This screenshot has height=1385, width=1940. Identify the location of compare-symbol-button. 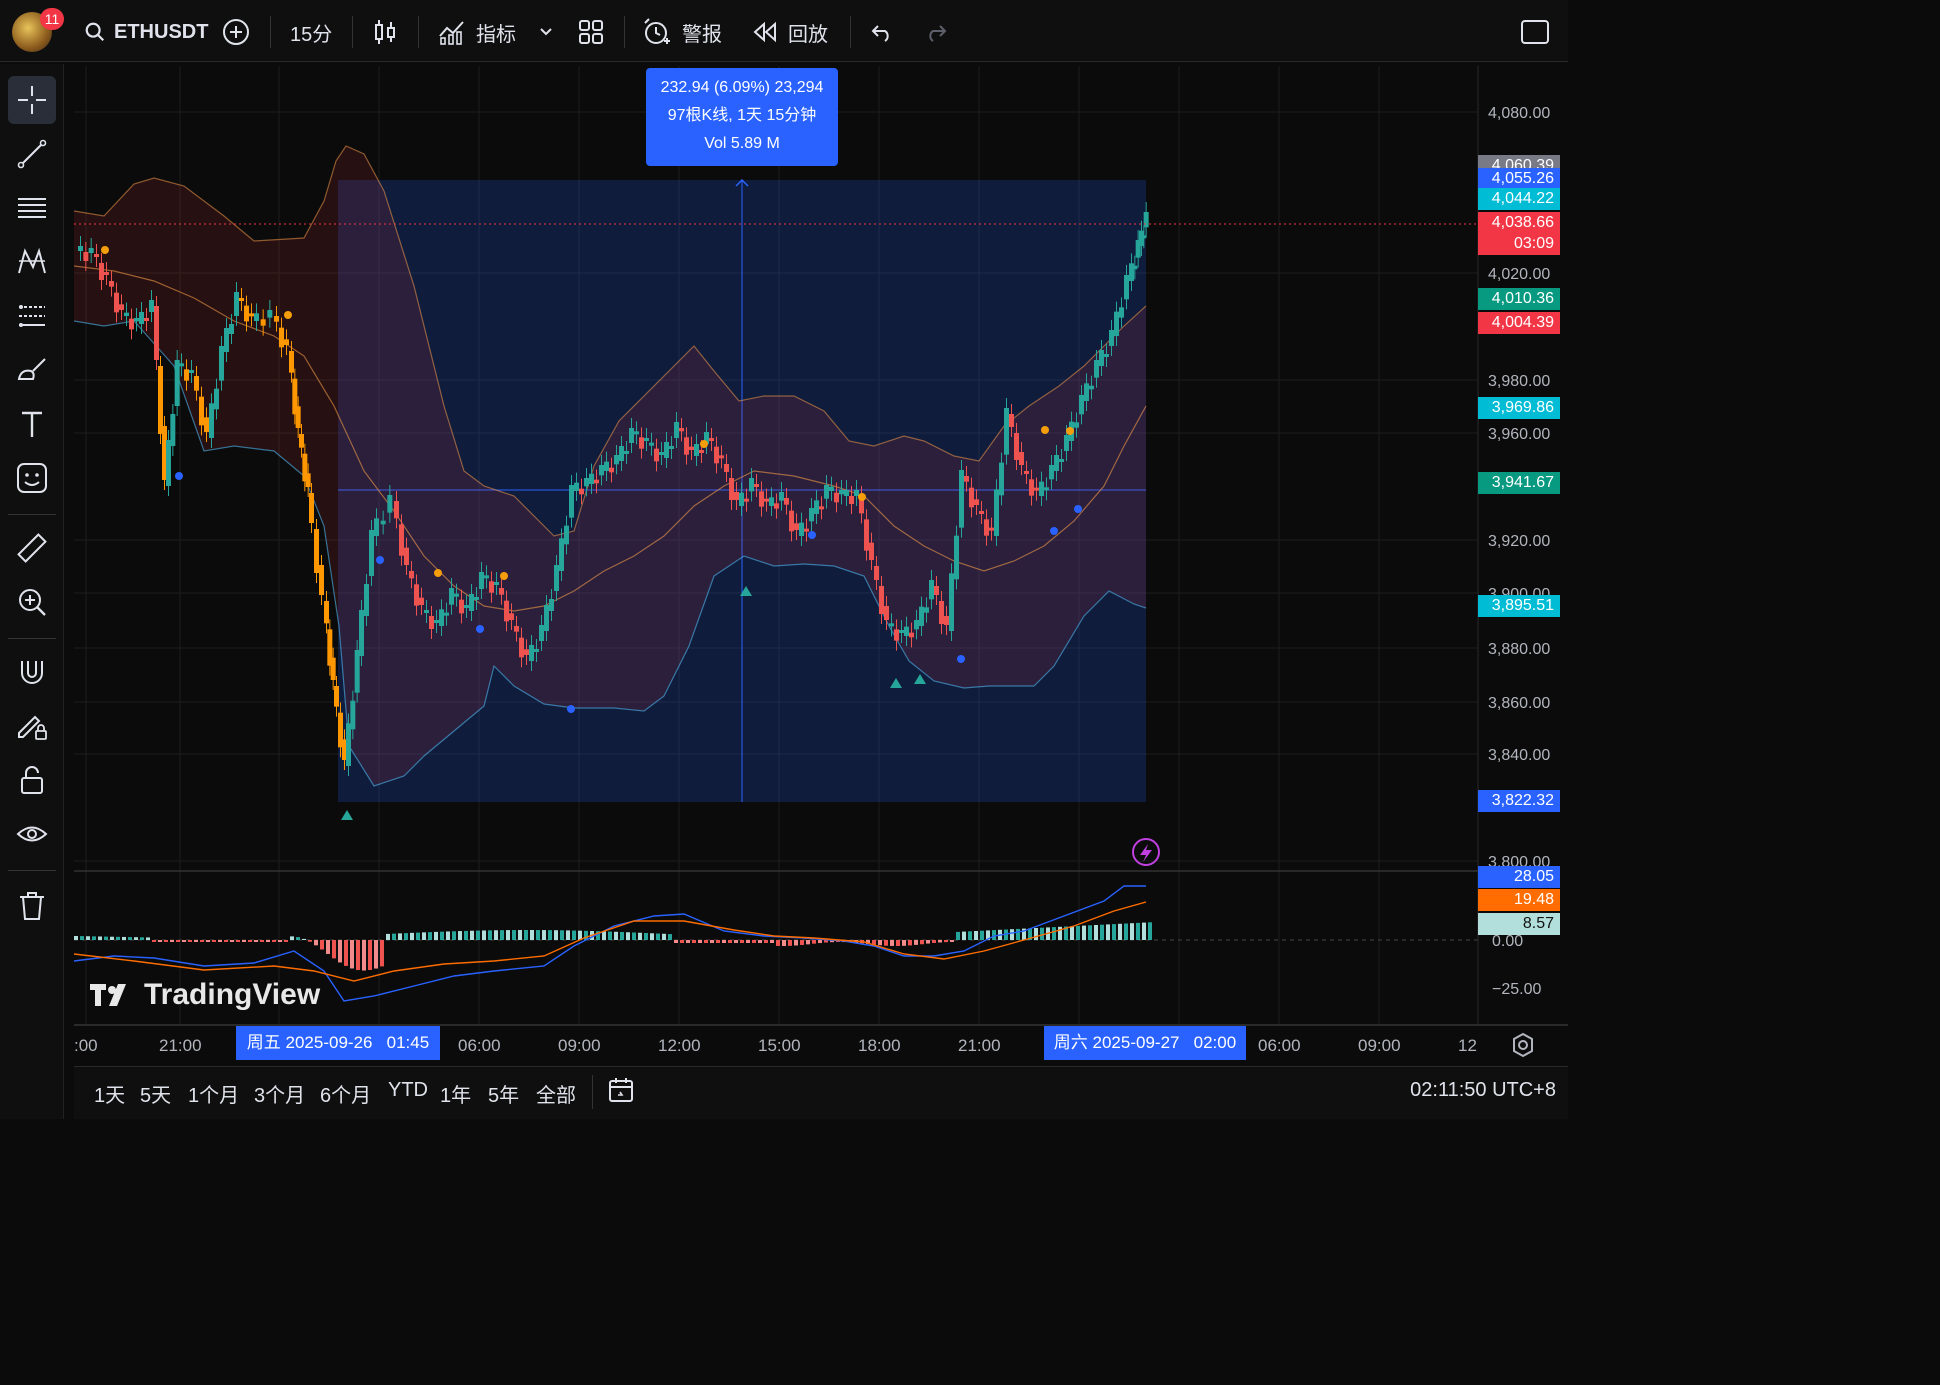
(236, 32).